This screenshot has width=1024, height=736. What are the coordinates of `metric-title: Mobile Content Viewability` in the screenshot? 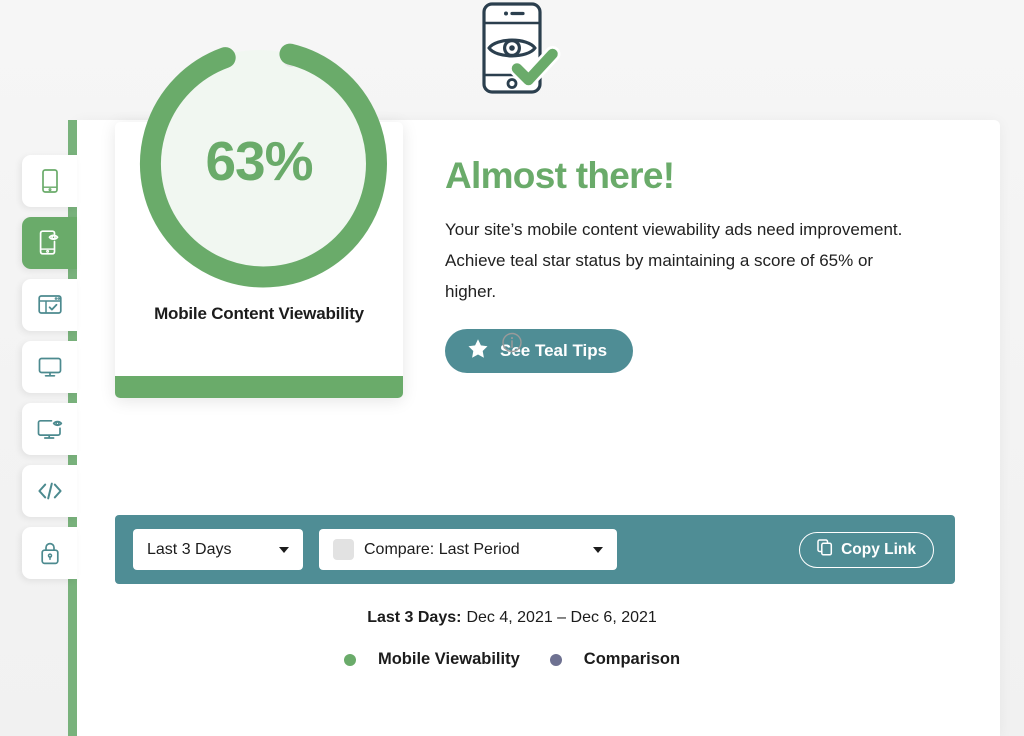 It's located at (259, 313).